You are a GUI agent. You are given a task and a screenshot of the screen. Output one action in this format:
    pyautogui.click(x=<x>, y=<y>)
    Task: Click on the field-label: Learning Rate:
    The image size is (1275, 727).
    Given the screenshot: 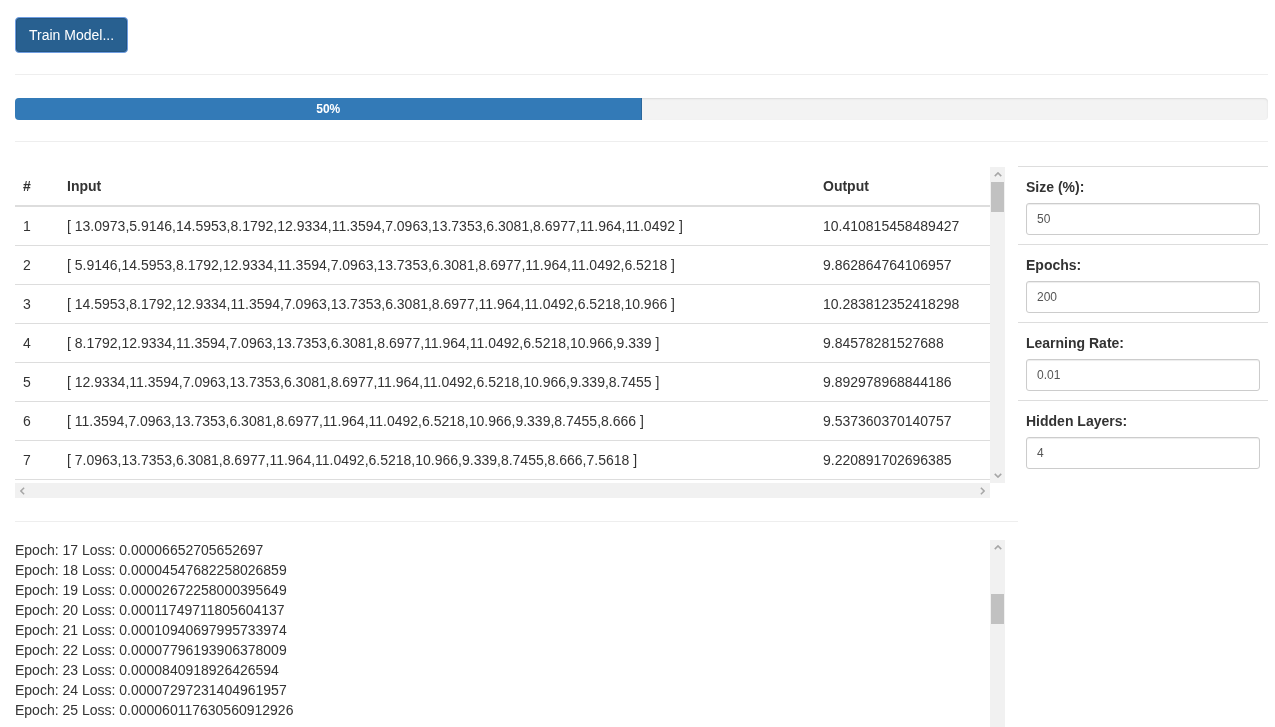 What is the action you would take?
    pyautogui.click(x=1075, y=343)
    